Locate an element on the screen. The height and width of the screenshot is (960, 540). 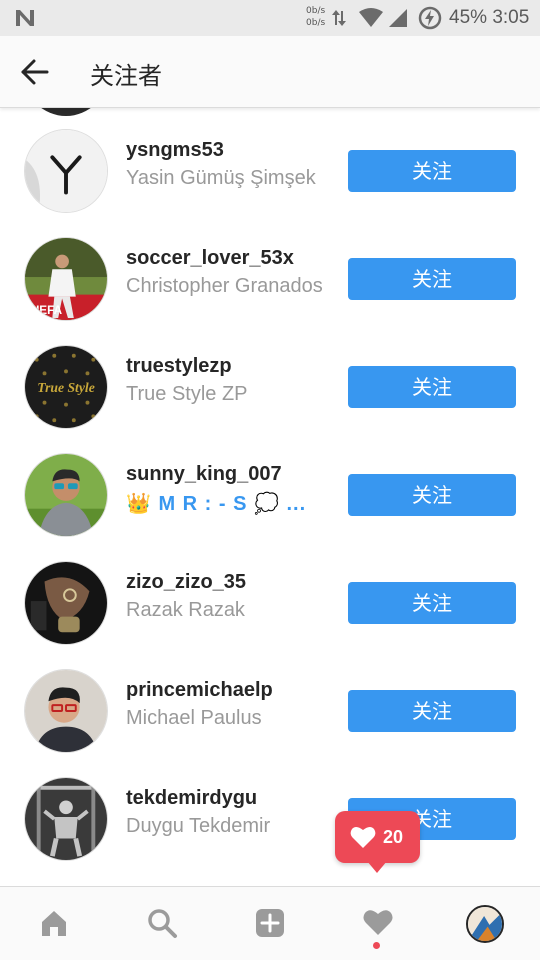
home-icon is located at coordinates (54, 923).